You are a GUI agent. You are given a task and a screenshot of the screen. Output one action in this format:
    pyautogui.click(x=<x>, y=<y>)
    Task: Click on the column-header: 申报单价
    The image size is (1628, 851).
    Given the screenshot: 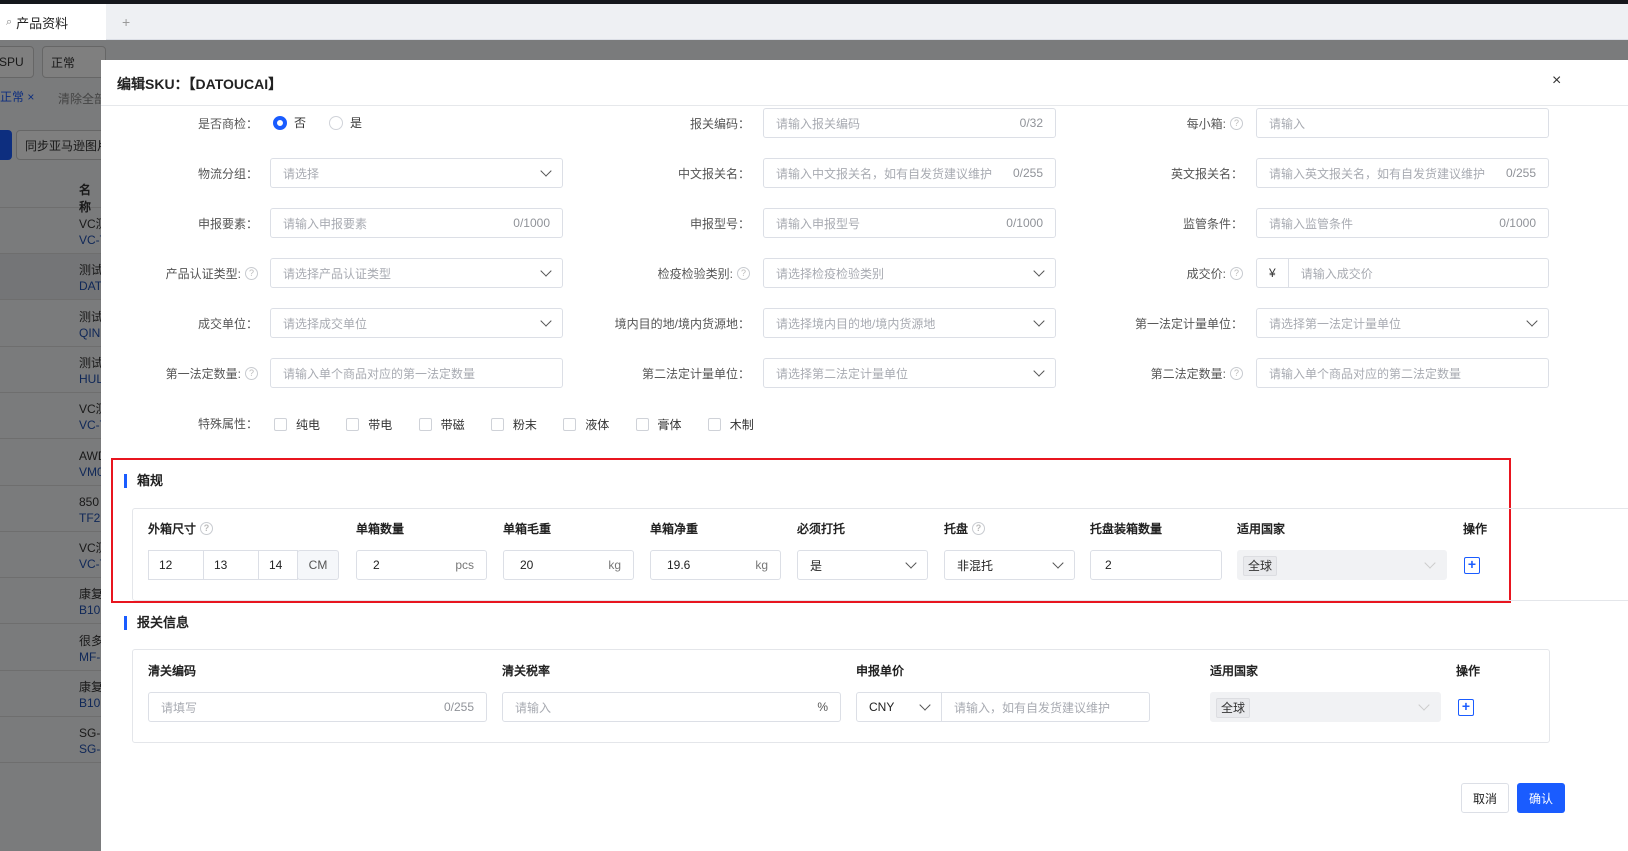 What is the action you would take?
    pyautogui.click(x=880, y=671)
    